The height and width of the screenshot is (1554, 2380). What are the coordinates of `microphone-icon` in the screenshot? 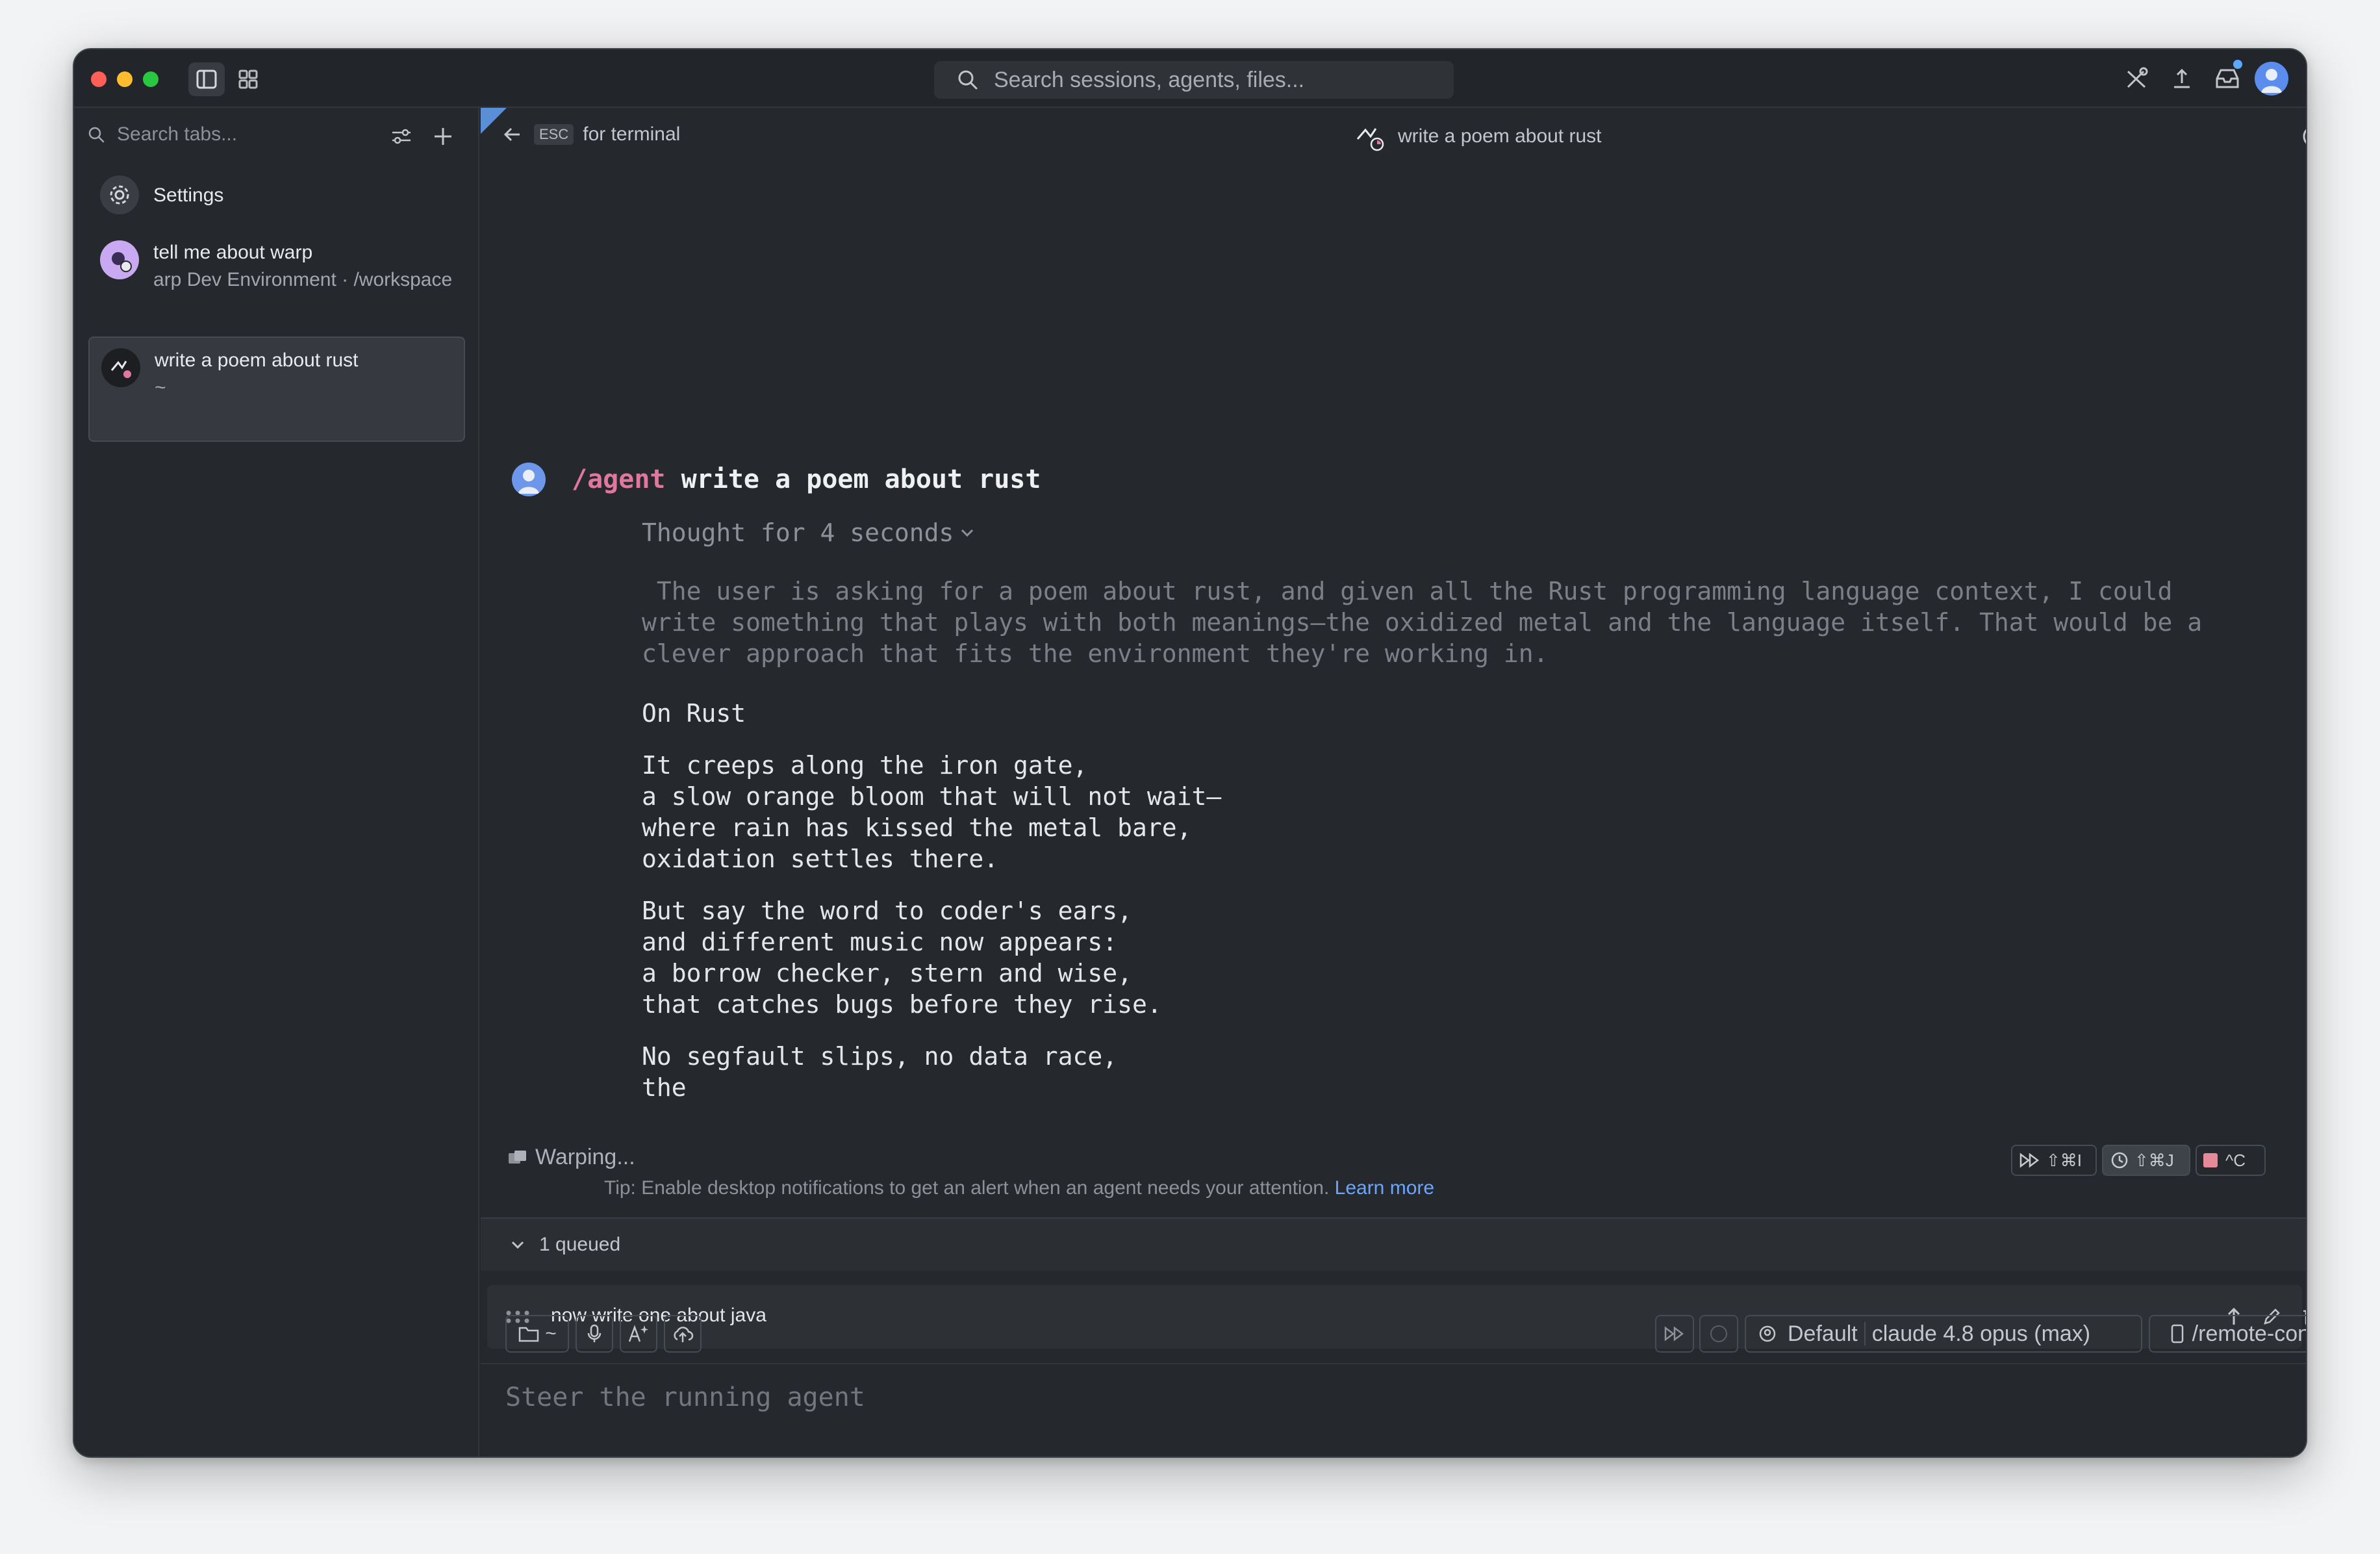 It's located at (594, 1333).